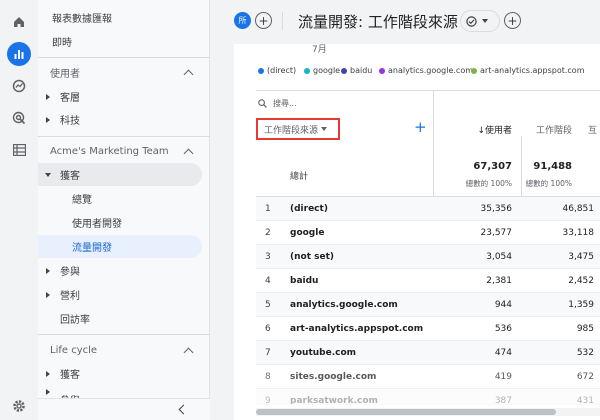 The image size is (600, 420). What do you see at coordinates (48, 174) in the screenshot?
I see `caret-down-icon` at bounding box center [48, 174].